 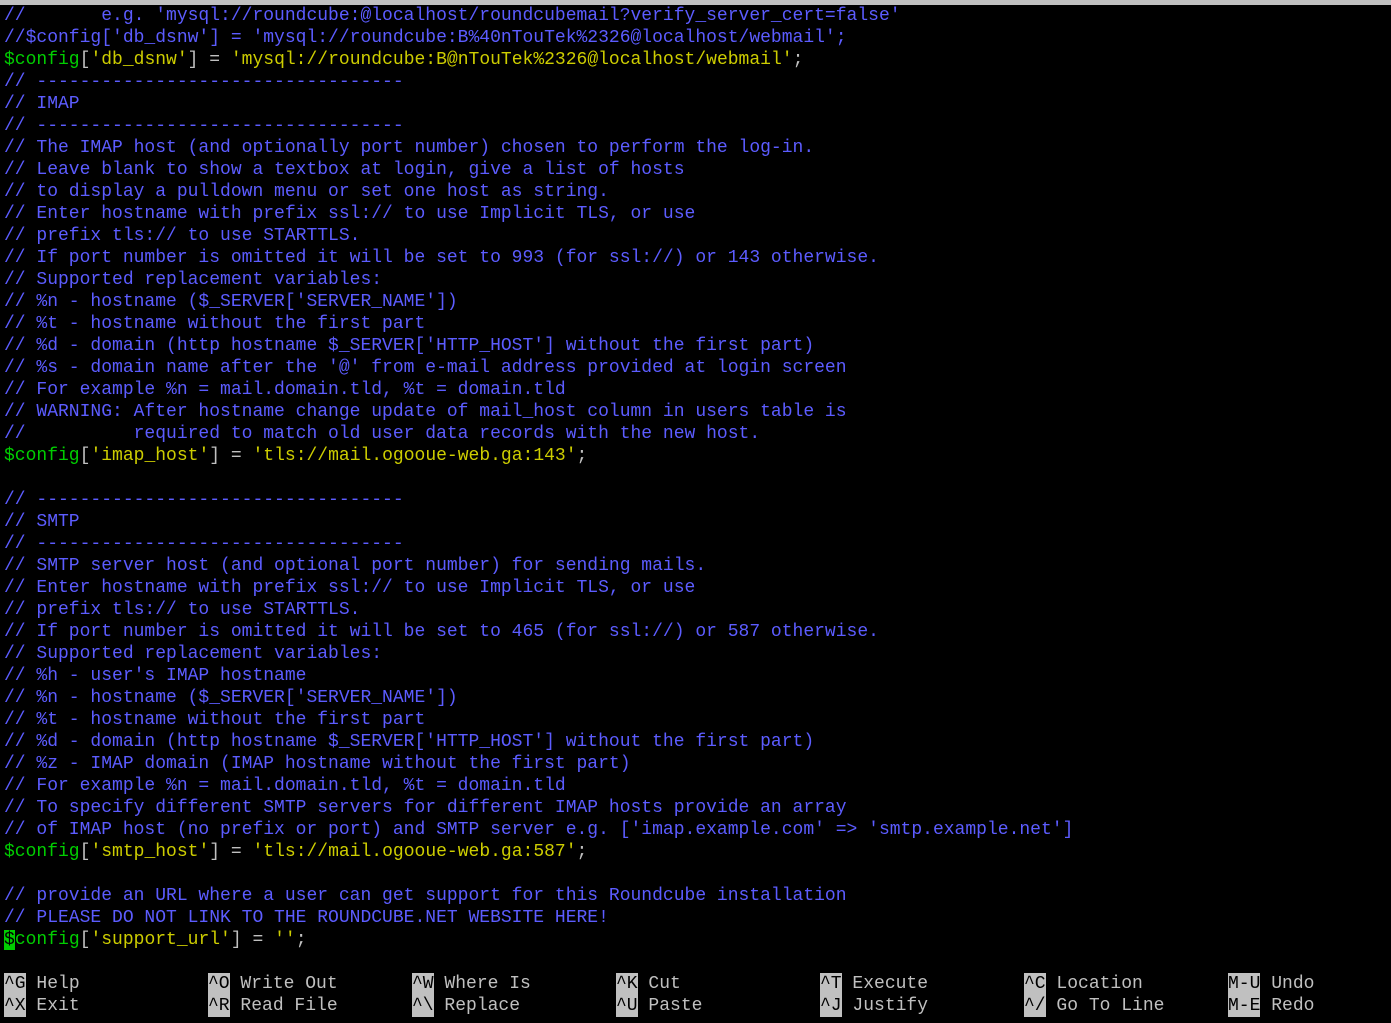 I want to click on shortcut-key: ^J, so click(x=831, y=1006).